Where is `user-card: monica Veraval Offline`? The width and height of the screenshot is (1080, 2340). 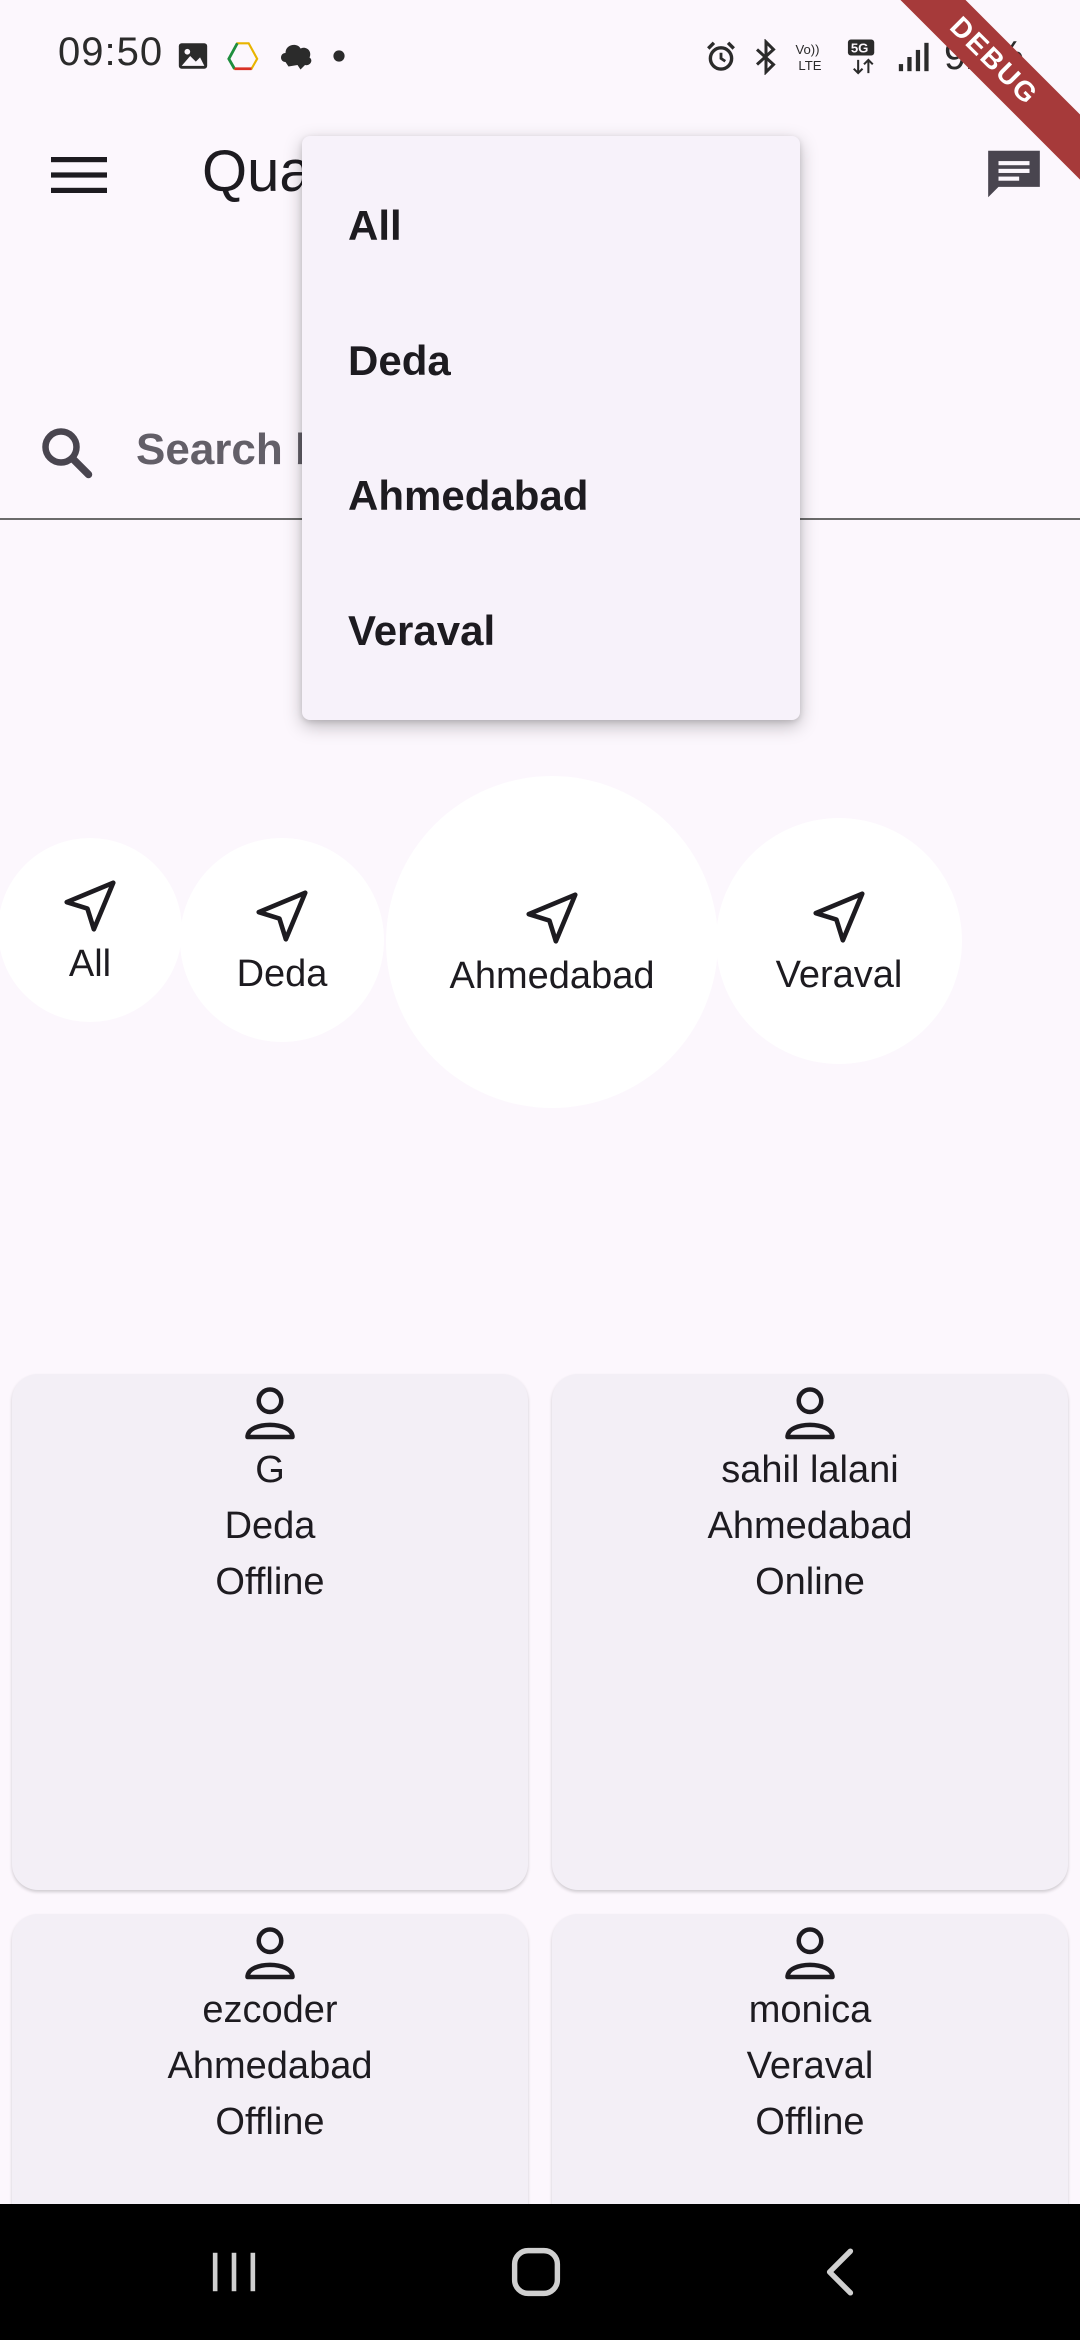 user-card: monica Veraval Offline is located at coordinates (810, 2074).